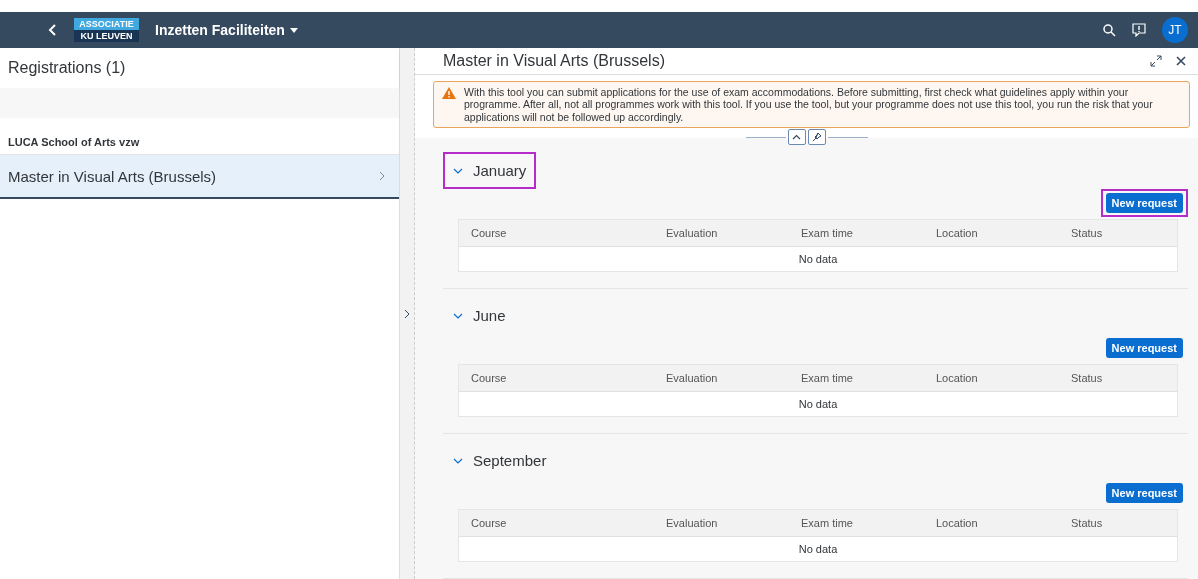  Describe the element at coordinates (1109, 30) in the screenshot. I see `search-icon` at that location.